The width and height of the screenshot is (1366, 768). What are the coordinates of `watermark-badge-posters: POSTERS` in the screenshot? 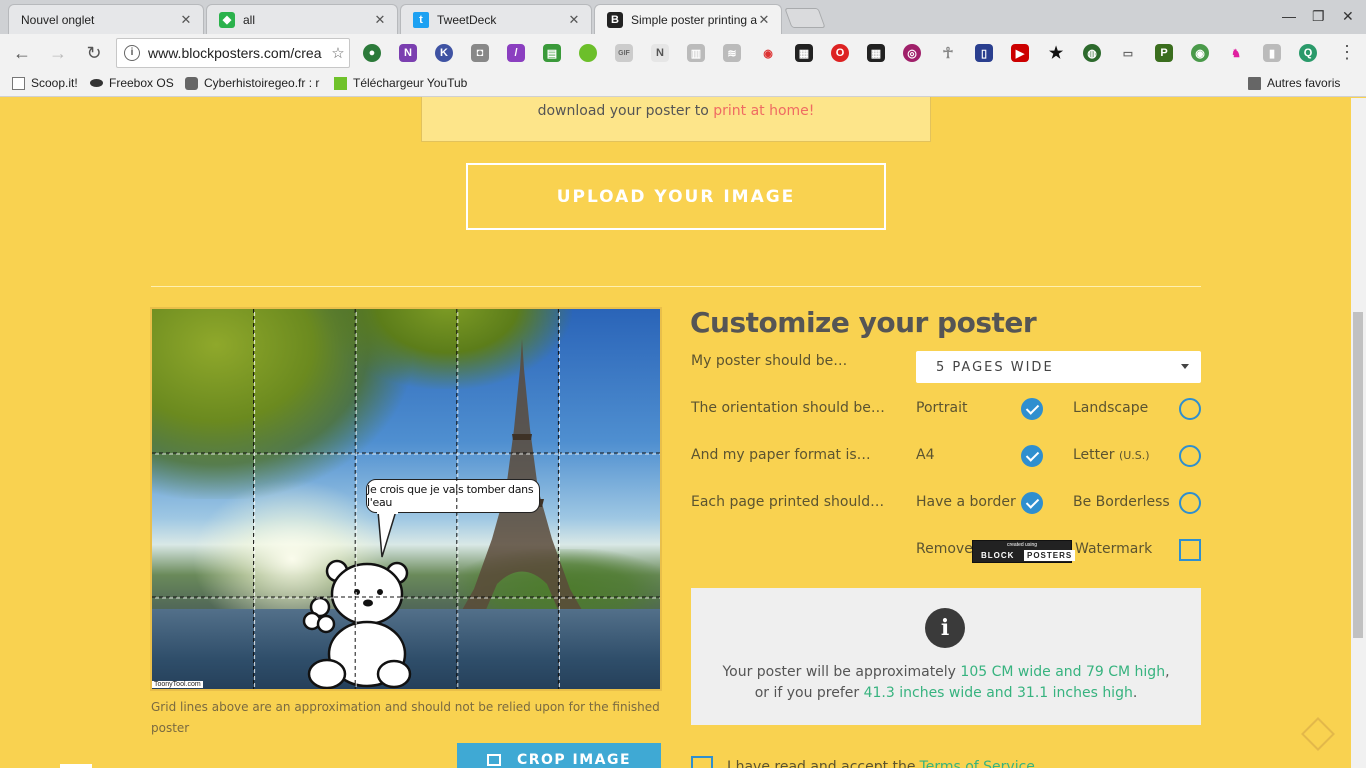 It's located at (1050, 555).